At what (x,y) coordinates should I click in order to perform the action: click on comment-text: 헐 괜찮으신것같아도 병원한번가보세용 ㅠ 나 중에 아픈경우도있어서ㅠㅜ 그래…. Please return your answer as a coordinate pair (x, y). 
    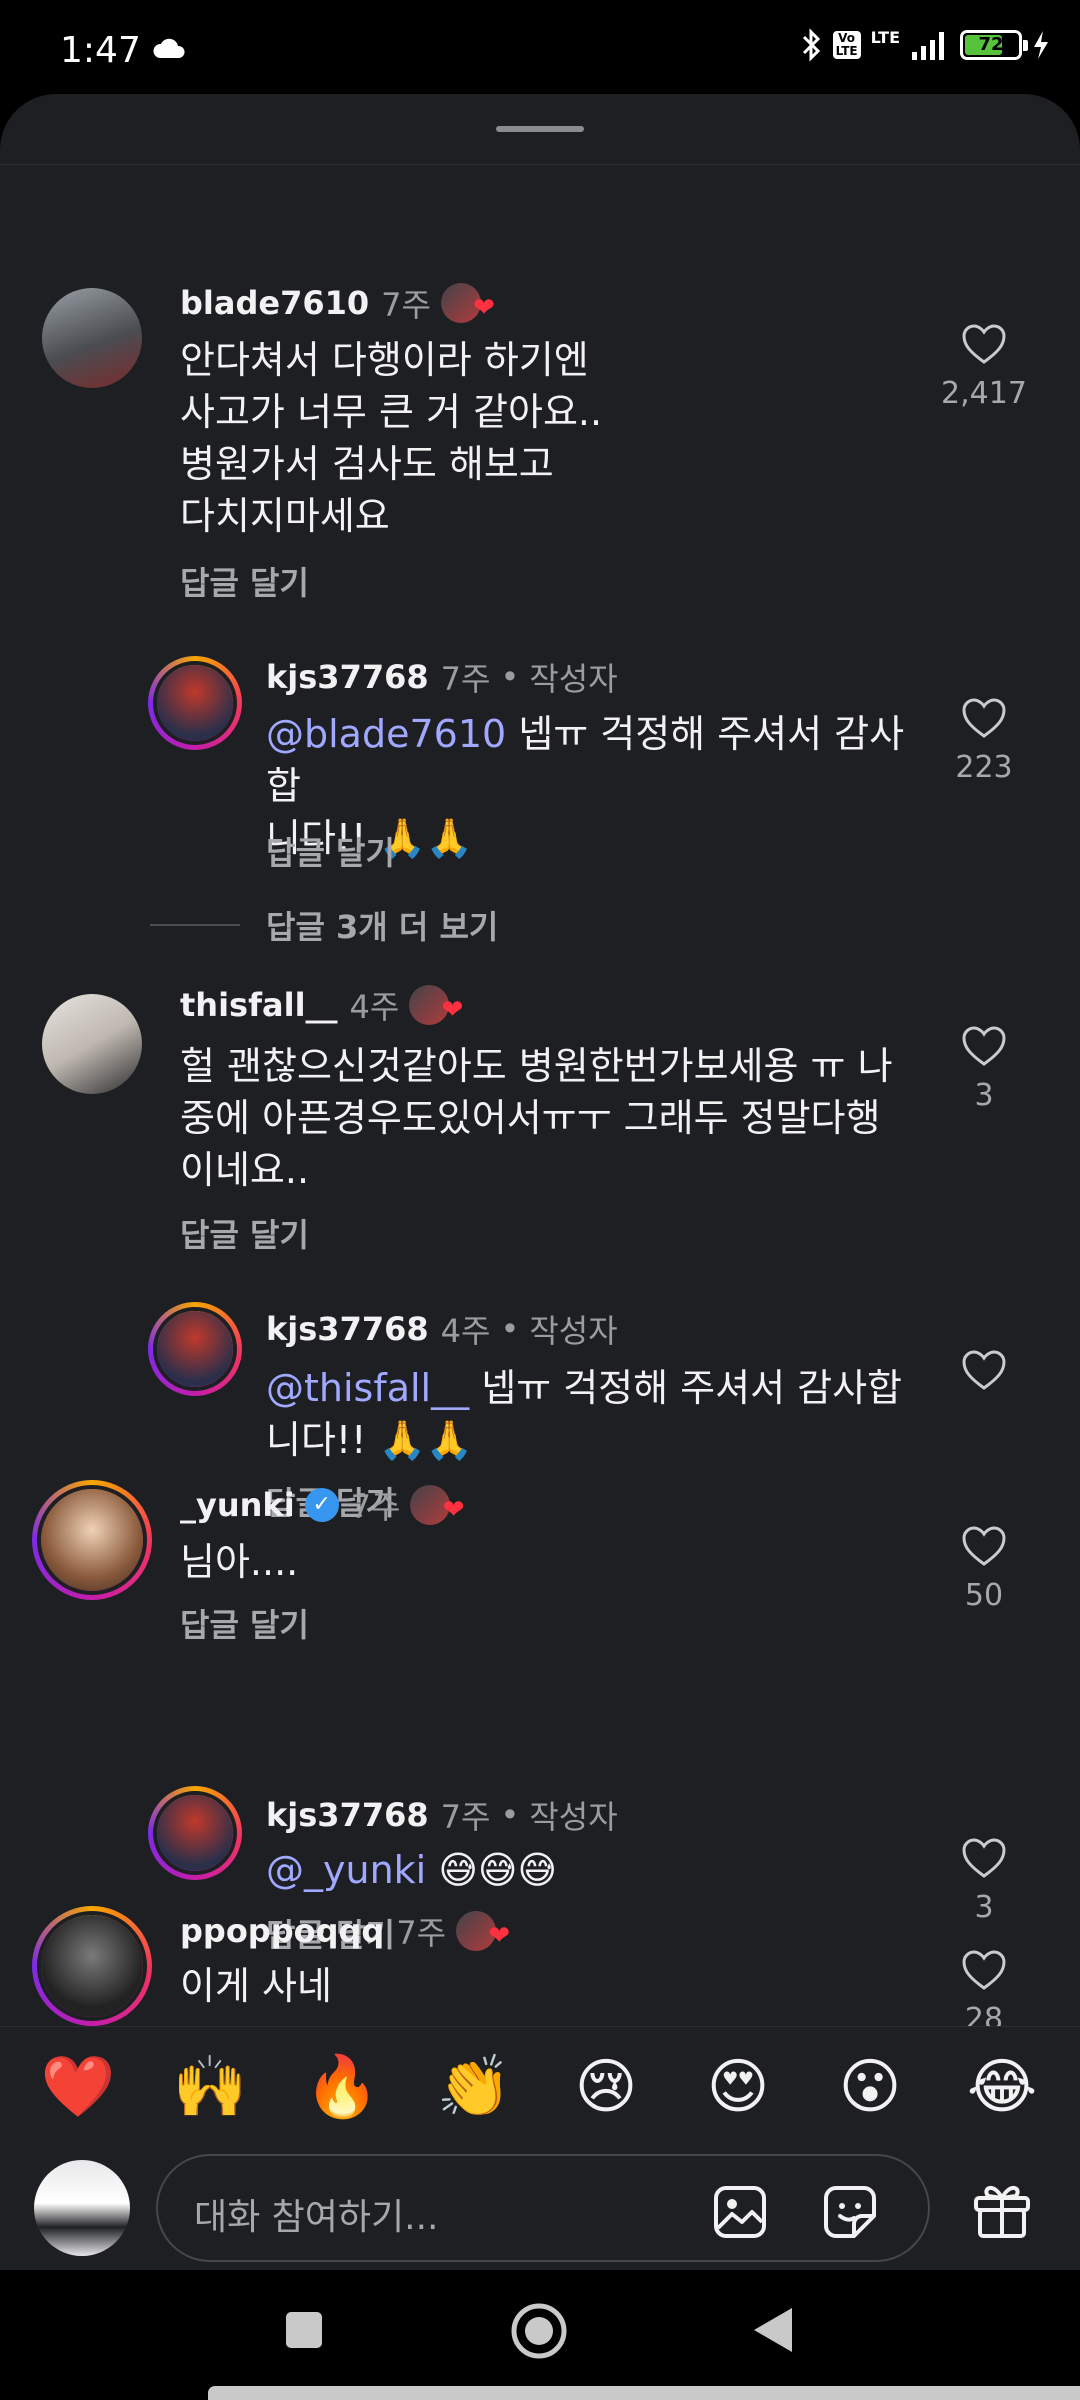
    Looking at the image, I should click on (536, 1118).